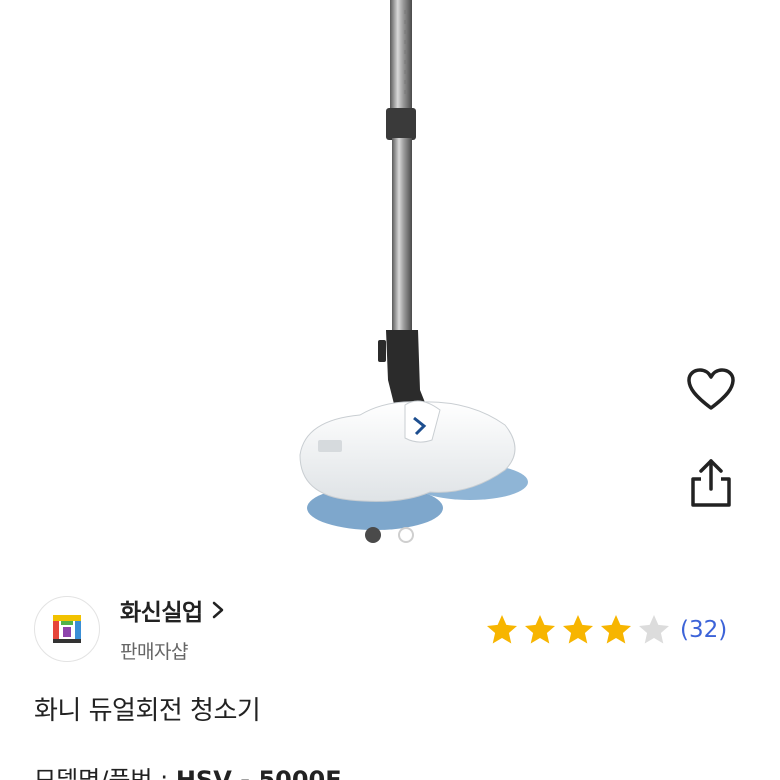 The height and width of the screenshot is (780, 780). What do you see at coordinates (161, 613) in the screenshot?
I see `seller-name: 화신실업` at bounding box center [161, 613].